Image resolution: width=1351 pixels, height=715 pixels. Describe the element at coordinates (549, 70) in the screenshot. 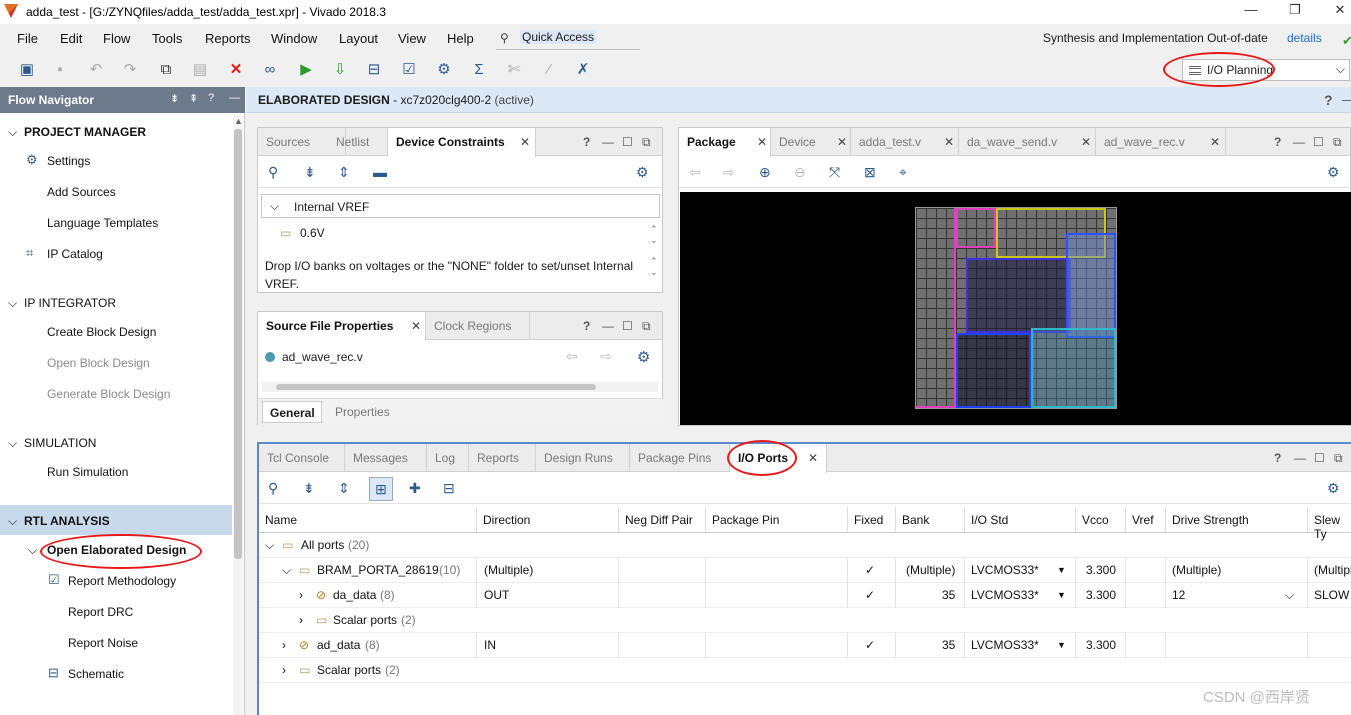

I see `probe-icon: ⁄` at that location.